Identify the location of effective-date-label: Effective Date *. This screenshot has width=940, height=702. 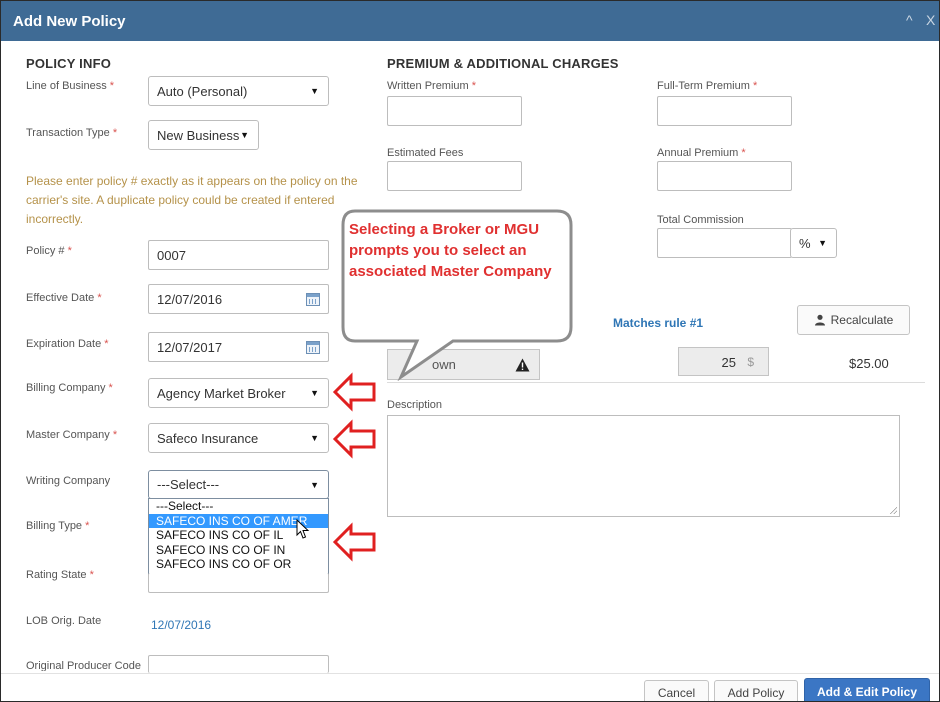
(64, 298).